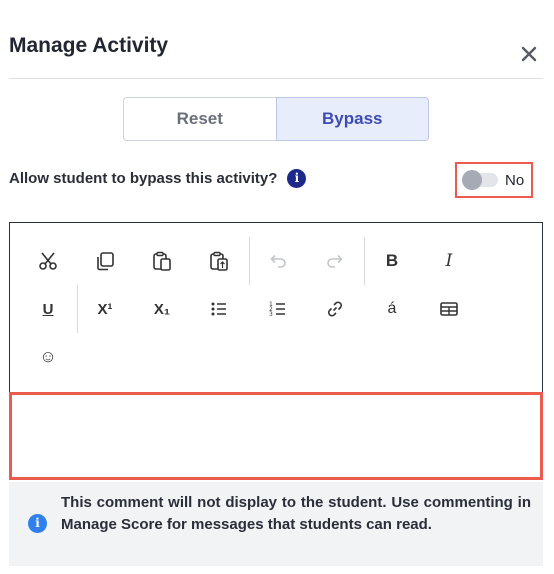 Image resolution: width=554 pixels, height=574 pixels. I want to click on paste-special-button, so click(219, 261).